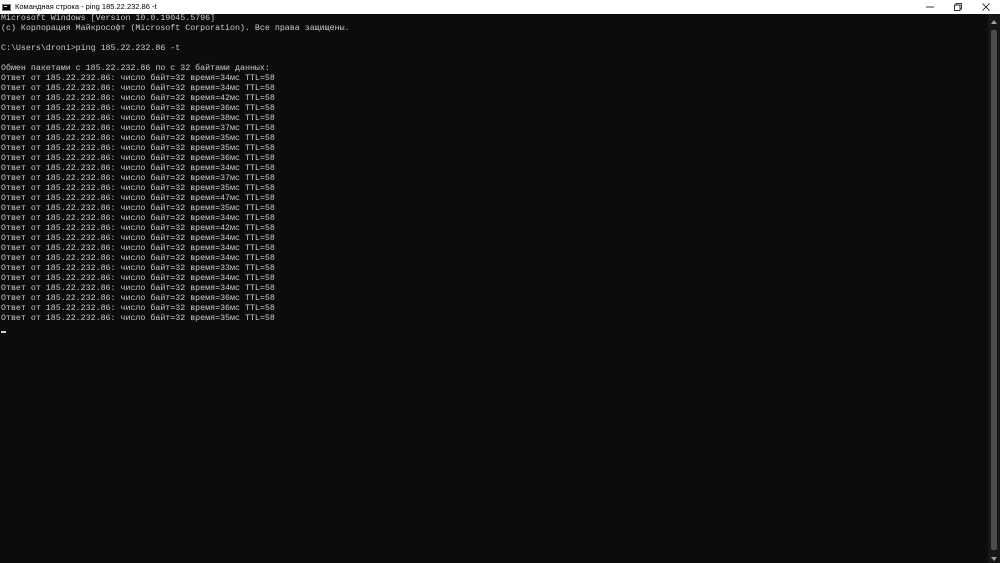  I want to click on scroll-down-button, so click(994, 557).